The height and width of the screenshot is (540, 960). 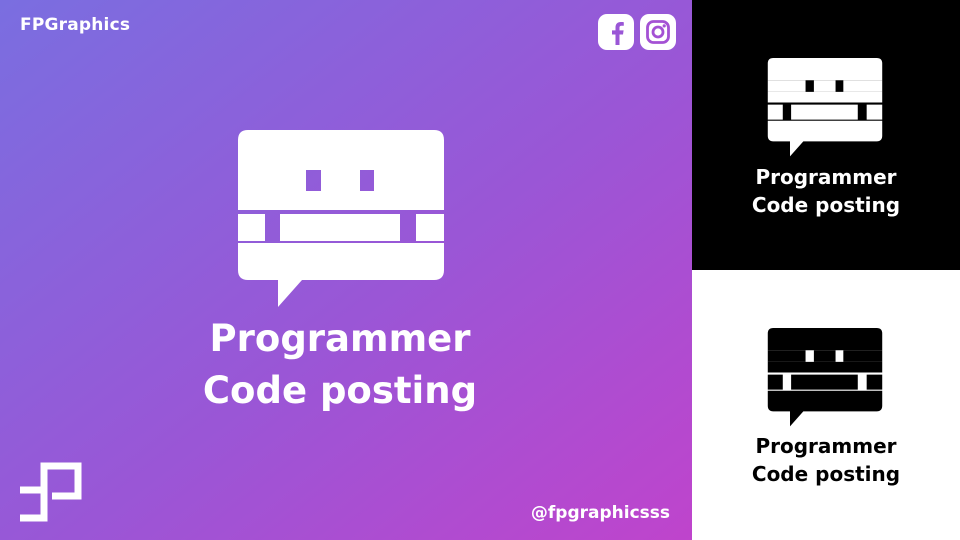 What do you see at coordinates (826, 474) in the screenshot?
I see `light-title-line2: Code posting` at bounding box center [826, 474].